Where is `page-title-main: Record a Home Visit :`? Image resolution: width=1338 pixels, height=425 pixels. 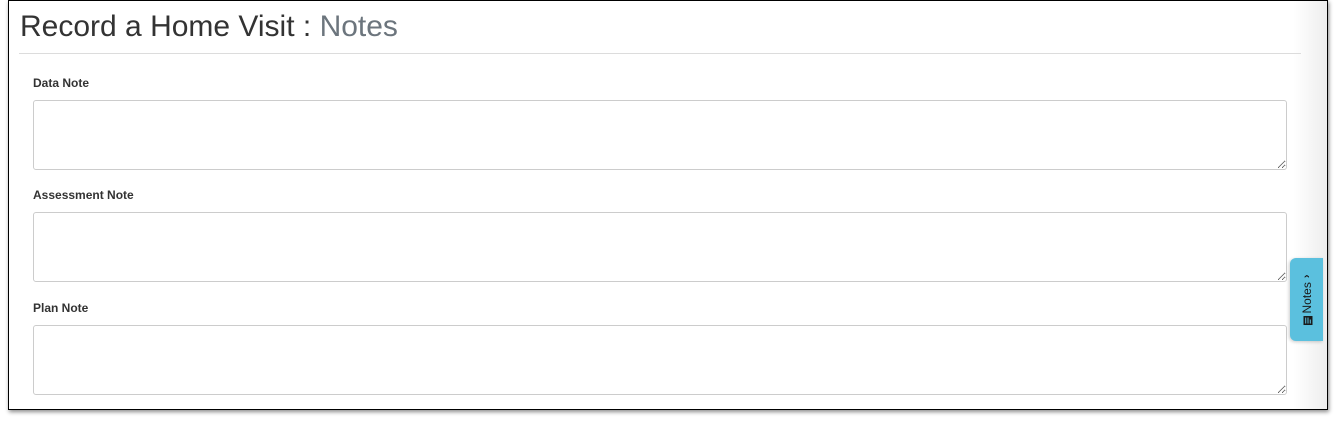
page-title-main: Record a Home Visit : is located at coordinates (170, 26).